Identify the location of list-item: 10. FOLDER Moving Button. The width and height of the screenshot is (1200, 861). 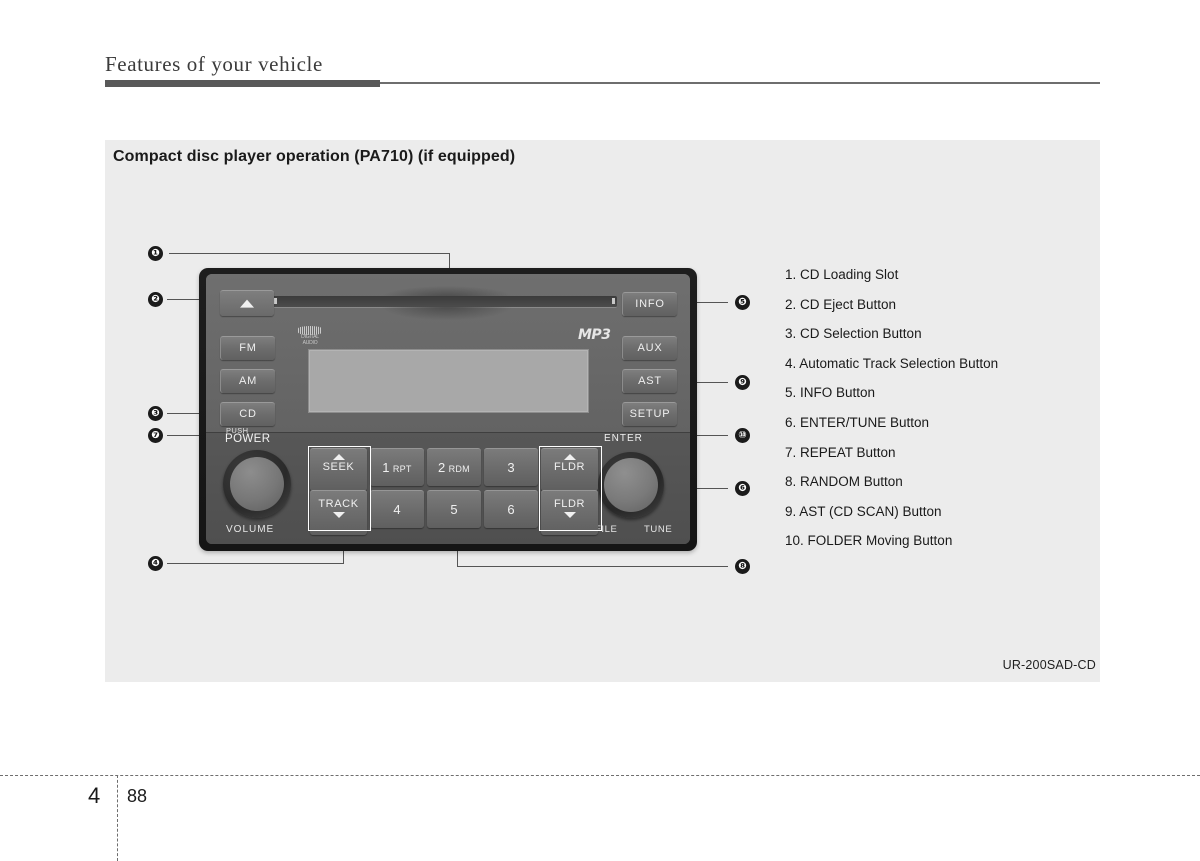
(869, 541).